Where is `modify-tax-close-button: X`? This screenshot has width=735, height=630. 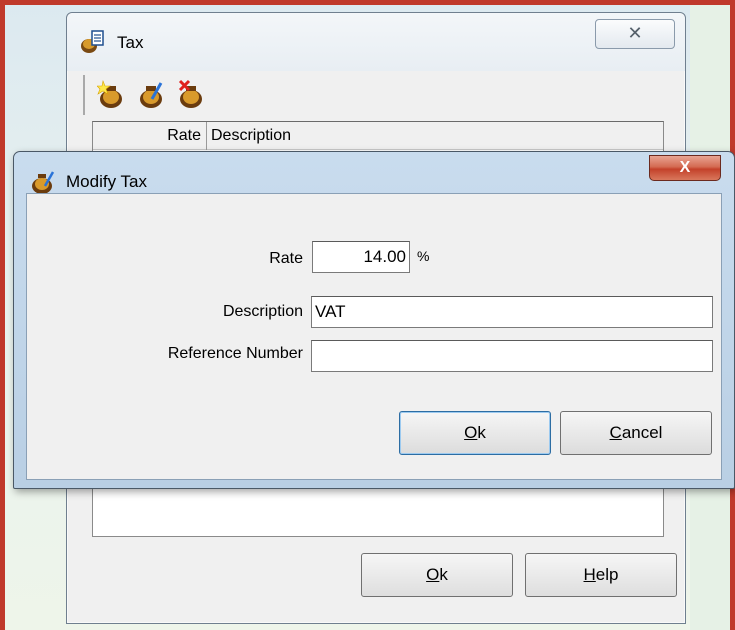 modify-tax-close-button: X is located at coordinates (685, 168).